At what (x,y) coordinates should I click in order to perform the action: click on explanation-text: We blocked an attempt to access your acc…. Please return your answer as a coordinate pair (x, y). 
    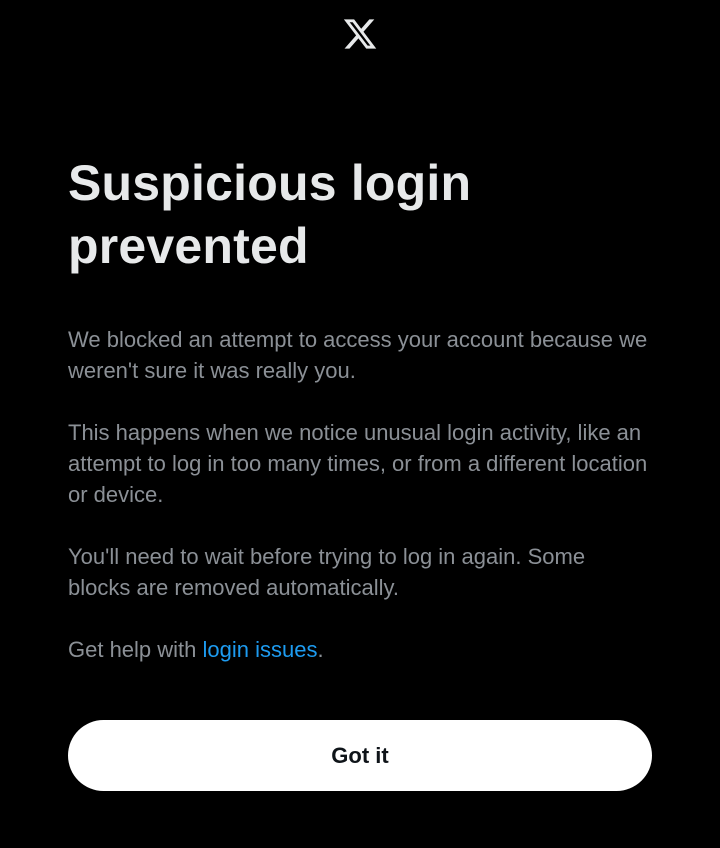
    Looking at the image, I should click on (358, 355).